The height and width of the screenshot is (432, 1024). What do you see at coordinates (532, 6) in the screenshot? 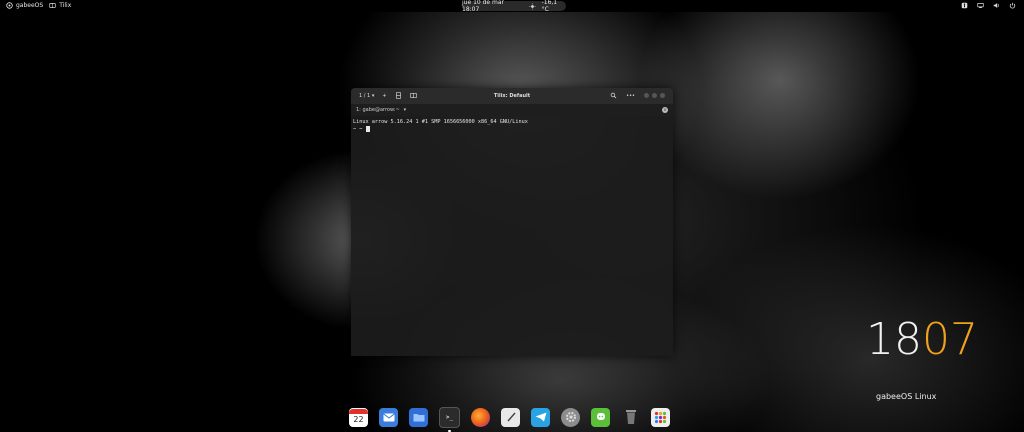
I see `weather-icon` at bounding box center [532, 6].